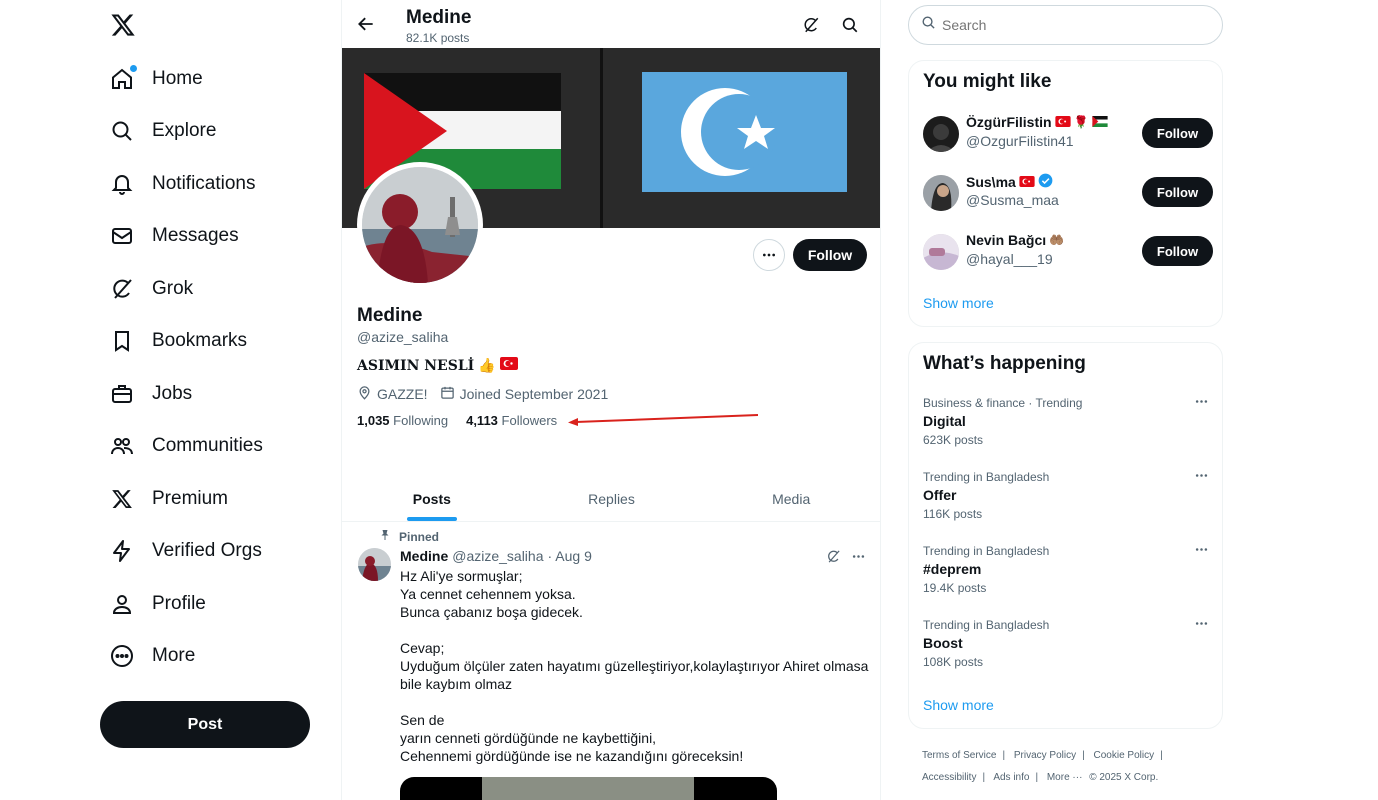  I want to click on footer-link: More ···, so click(1065, 777).